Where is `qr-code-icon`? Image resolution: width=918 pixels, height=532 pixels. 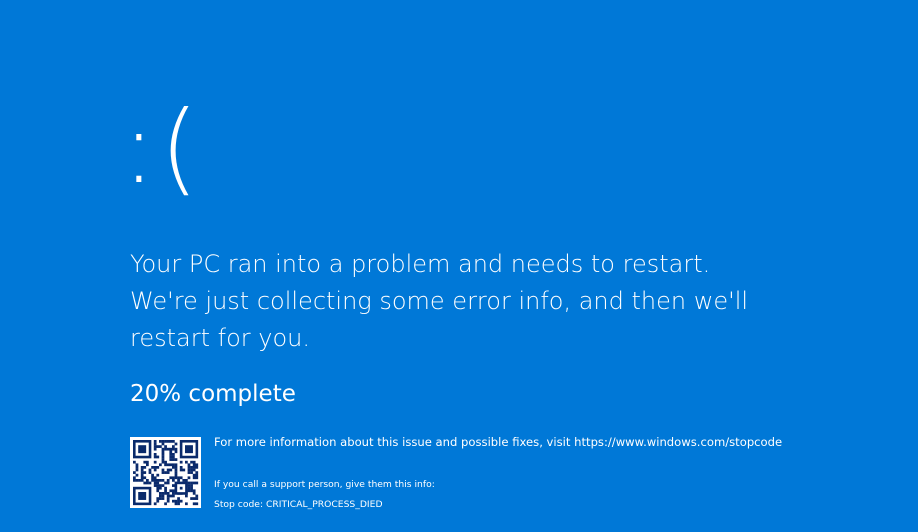
qr-code-icon is located at coordinates (165, 472).